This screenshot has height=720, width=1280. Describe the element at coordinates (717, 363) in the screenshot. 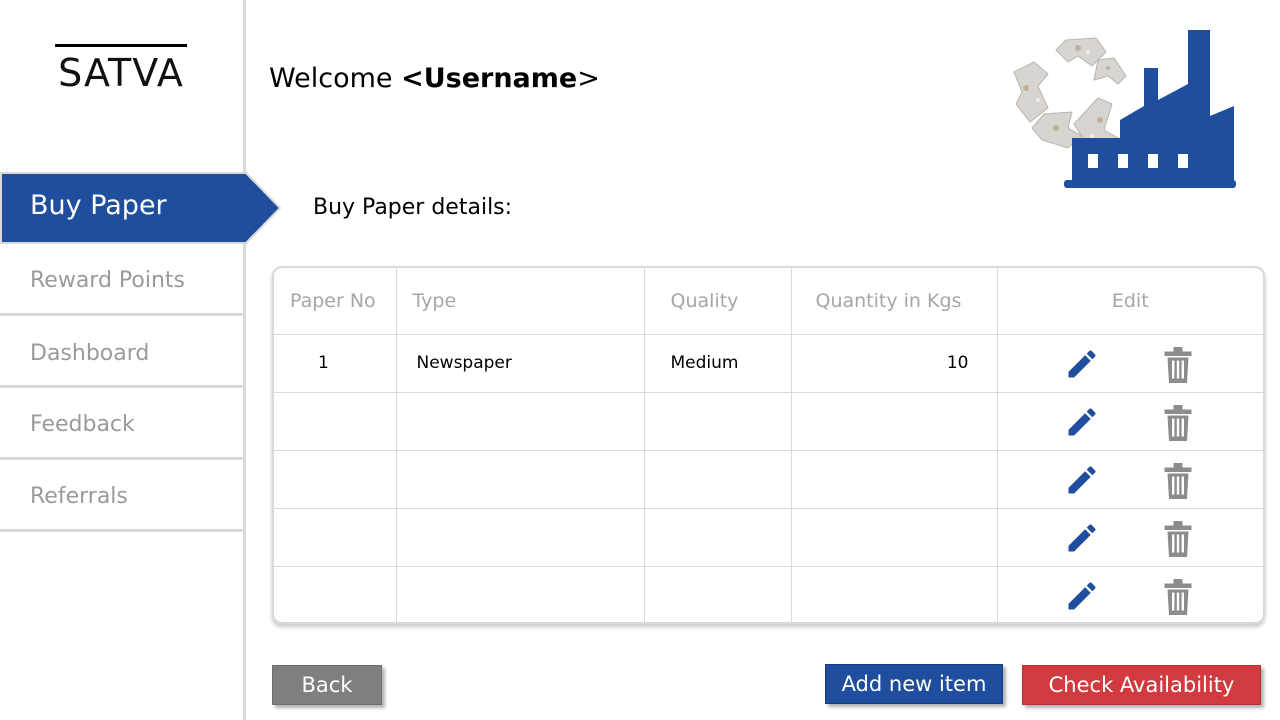

I see `cell-quality: Medium` at that location.